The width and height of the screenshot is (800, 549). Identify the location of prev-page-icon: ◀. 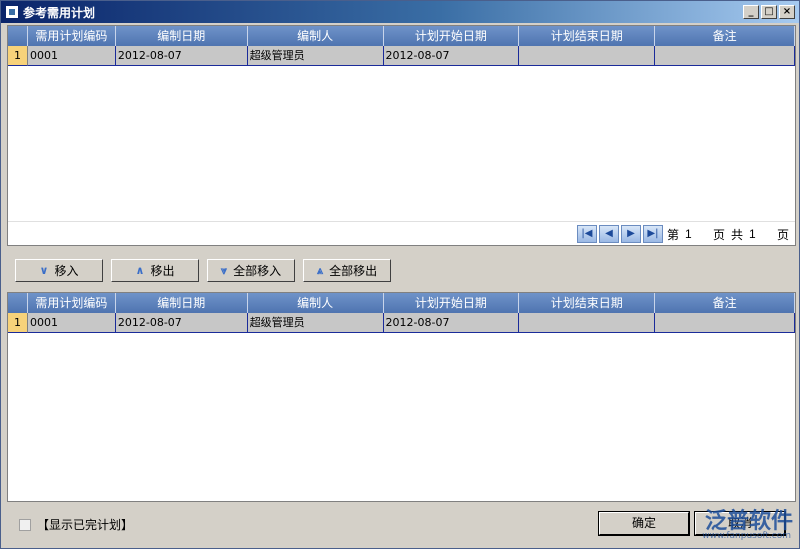
(608, 234).